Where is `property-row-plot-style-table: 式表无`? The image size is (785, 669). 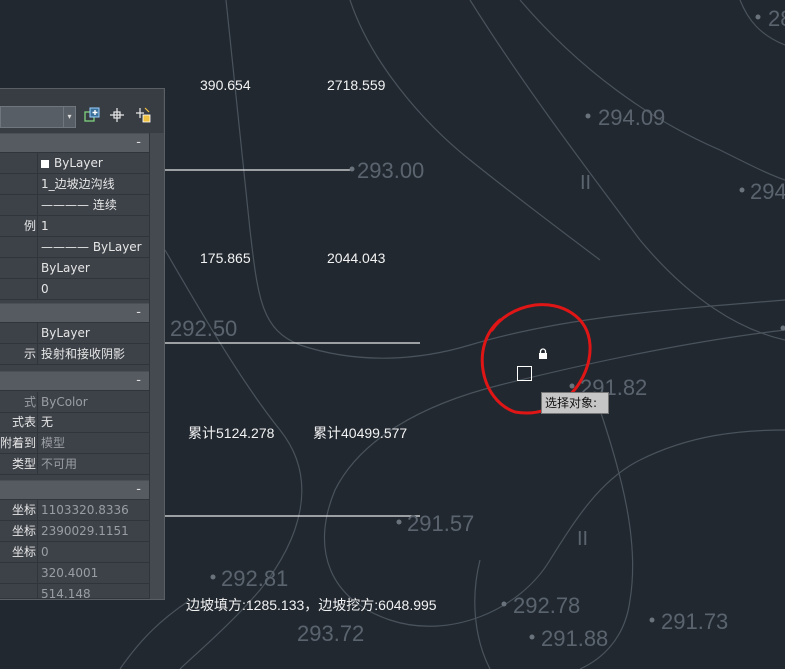 property-row-plot-style-table: 式表无 is located at coordinates (74, 422).